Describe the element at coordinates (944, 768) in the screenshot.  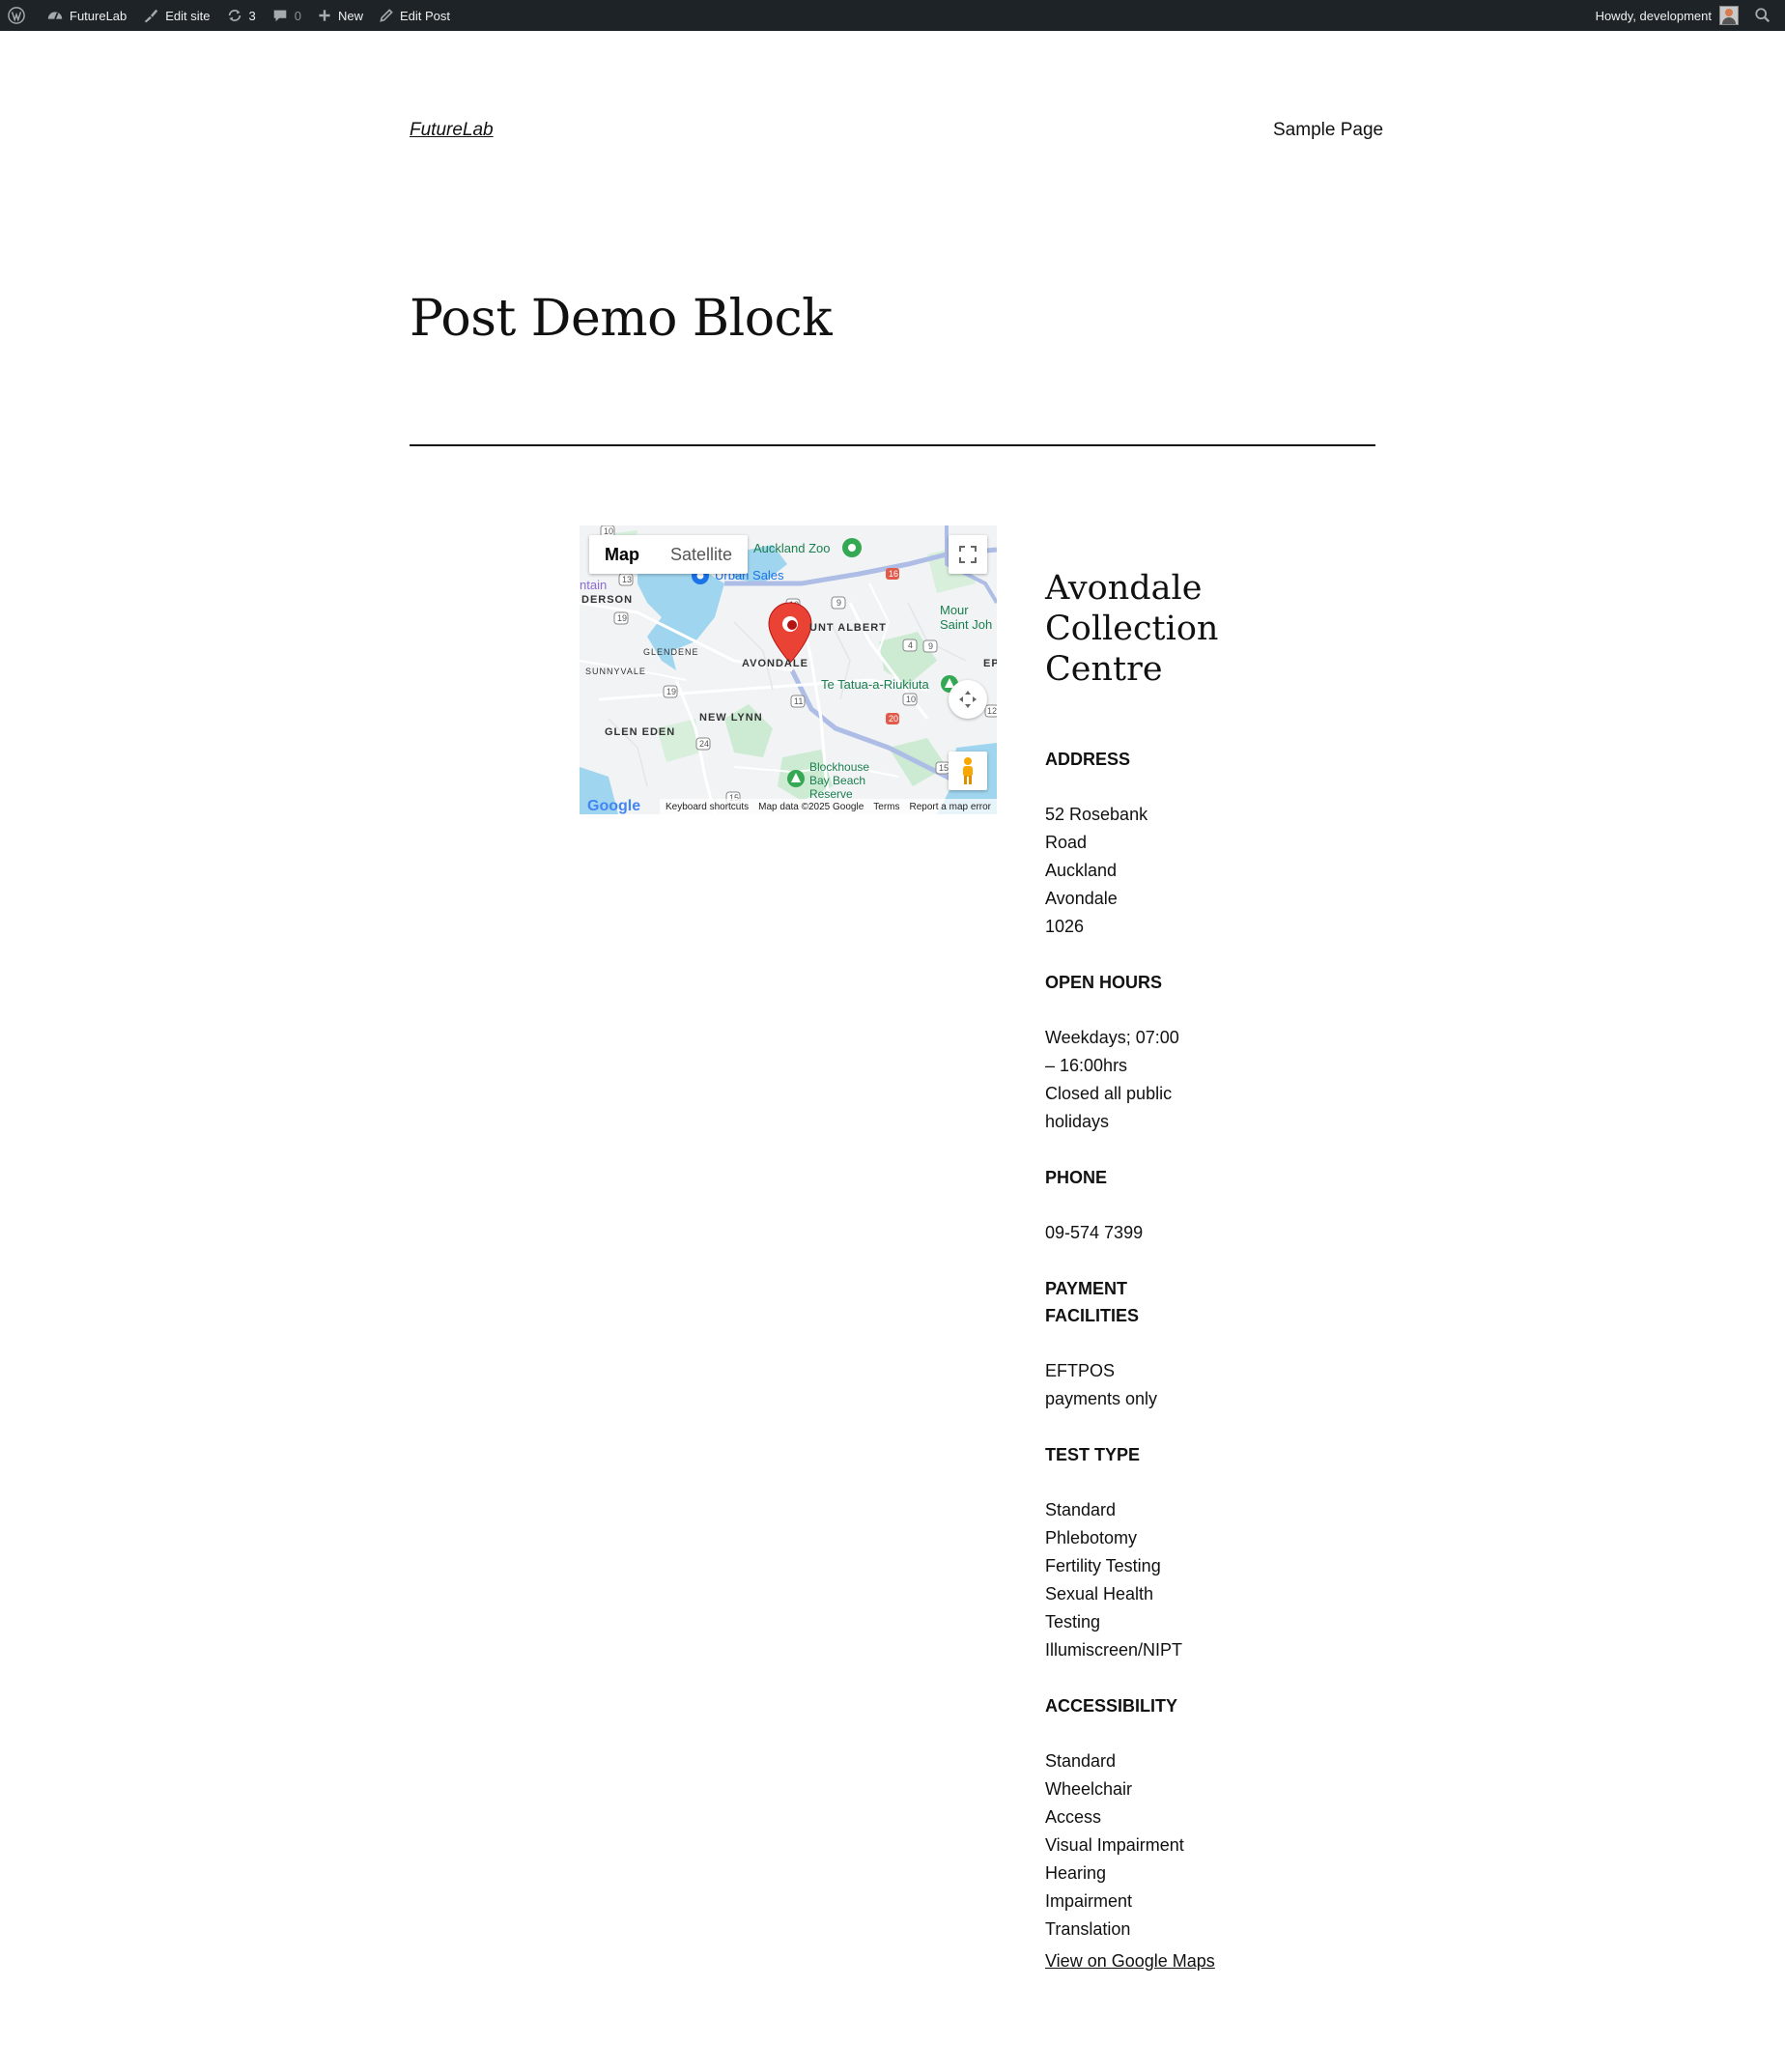
I see `svg-text: 15` at that location.